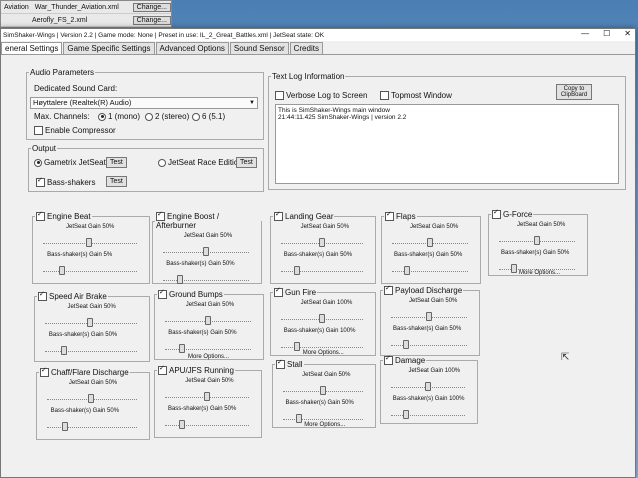  Describe the element at coordinates (429, 290) in the screenshot. I see `effect-title: Payload Discharge` at that location.